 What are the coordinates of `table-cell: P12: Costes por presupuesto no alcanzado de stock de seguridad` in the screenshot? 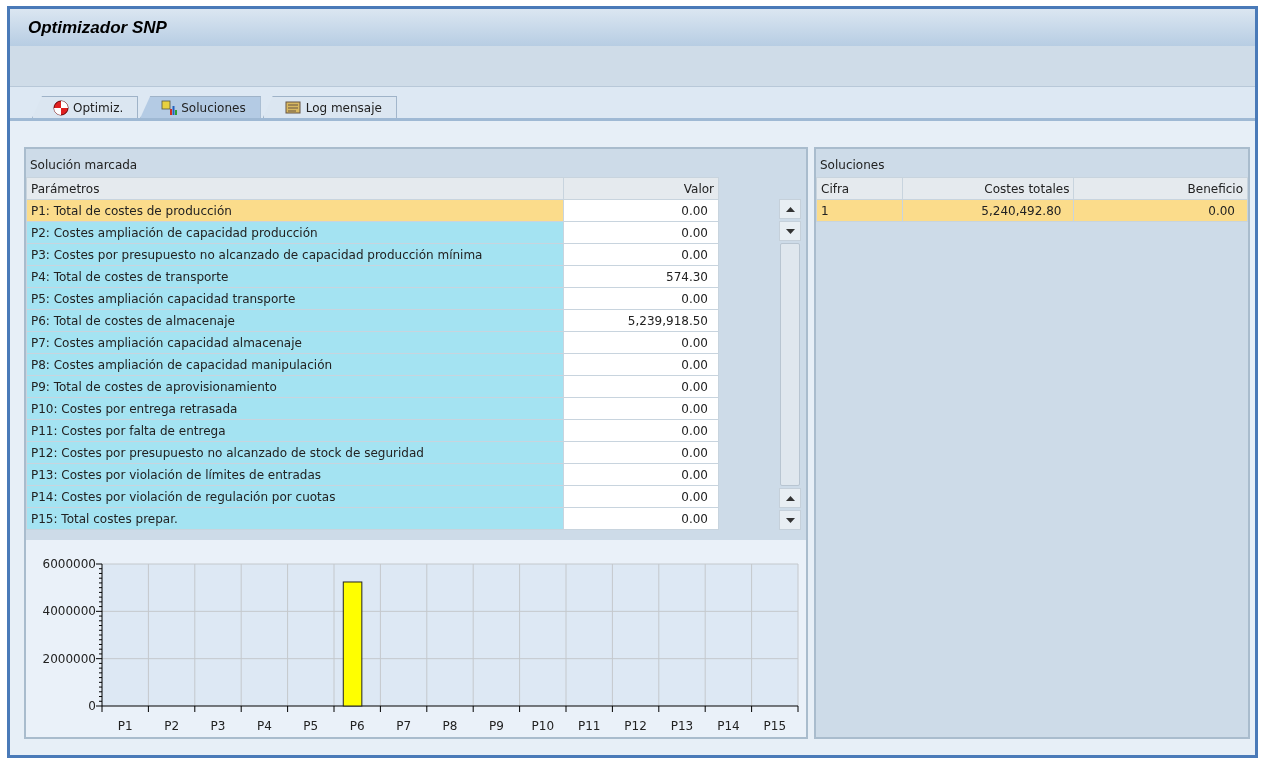 It's located at (295, 452).